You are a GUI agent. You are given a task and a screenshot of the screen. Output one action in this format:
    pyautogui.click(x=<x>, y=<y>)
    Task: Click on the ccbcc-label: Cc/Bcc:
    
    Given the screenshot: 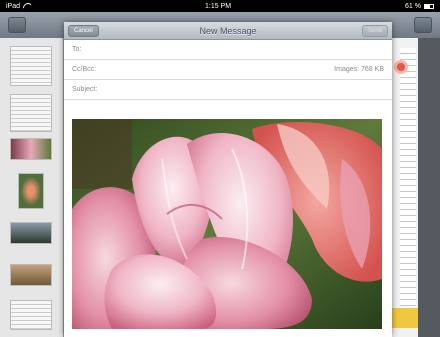 What is the action you would take?
    pyautogui.click(x=84, y=69)
    